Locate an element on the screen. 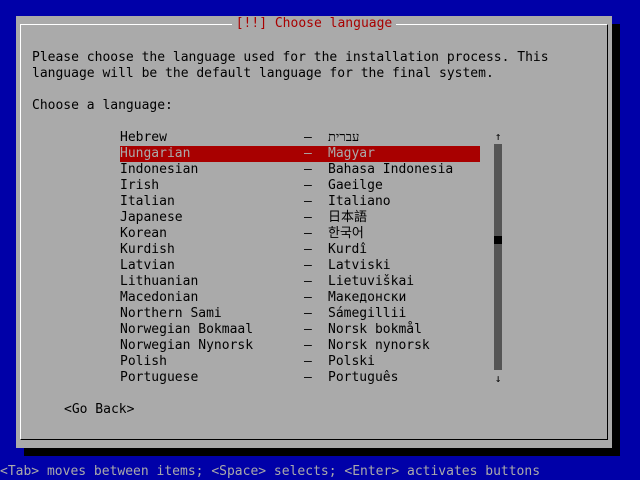 This screenshot has width=640, height=480. language-native-name: Македонски is located at coordinates (367, 297).